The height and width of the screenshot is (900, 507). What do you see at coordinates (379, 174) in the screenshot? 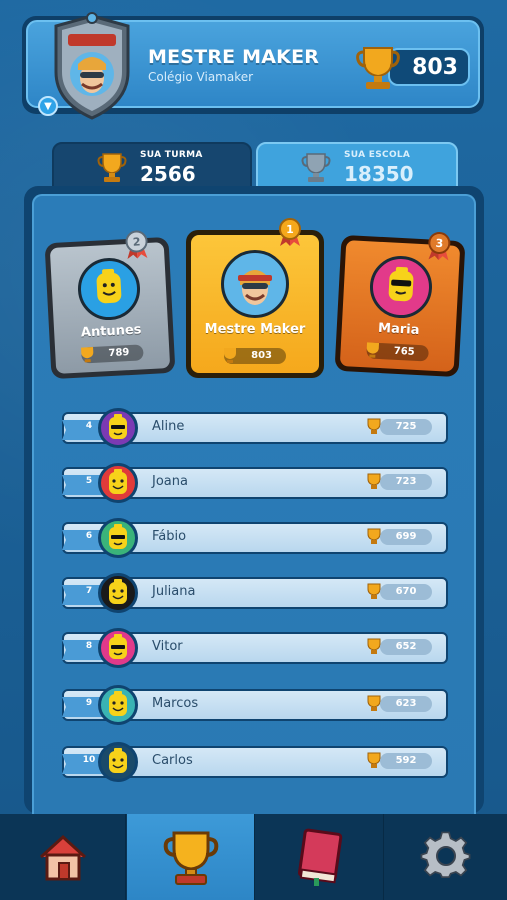
I see `tab-value: 18350` at bounding box center [379, 174].